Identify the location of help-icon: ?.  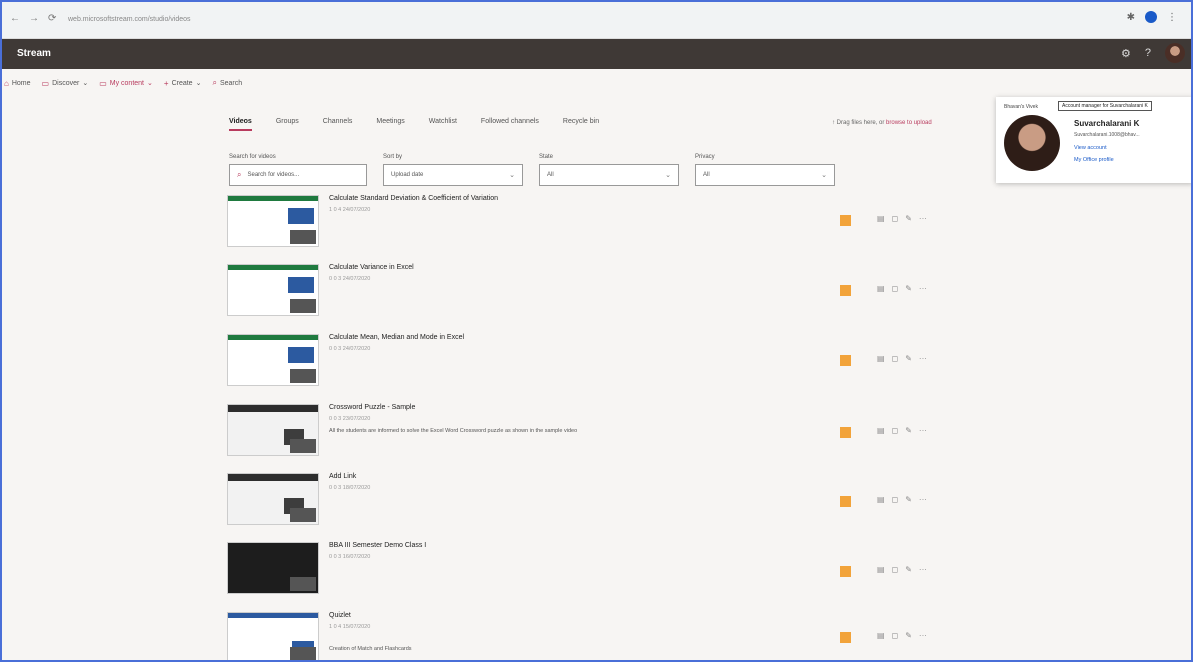
(1148, 53).